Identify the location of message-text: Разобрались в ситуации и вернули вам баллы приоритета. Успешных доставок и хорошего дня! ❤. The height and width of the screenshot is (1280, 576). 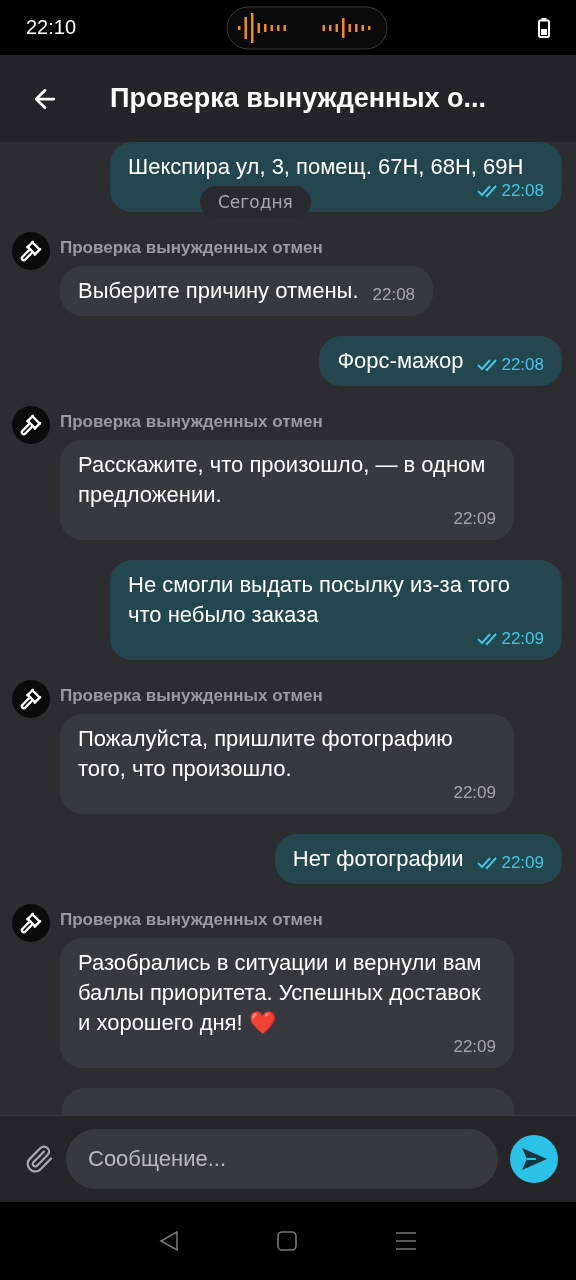
(280, 993).